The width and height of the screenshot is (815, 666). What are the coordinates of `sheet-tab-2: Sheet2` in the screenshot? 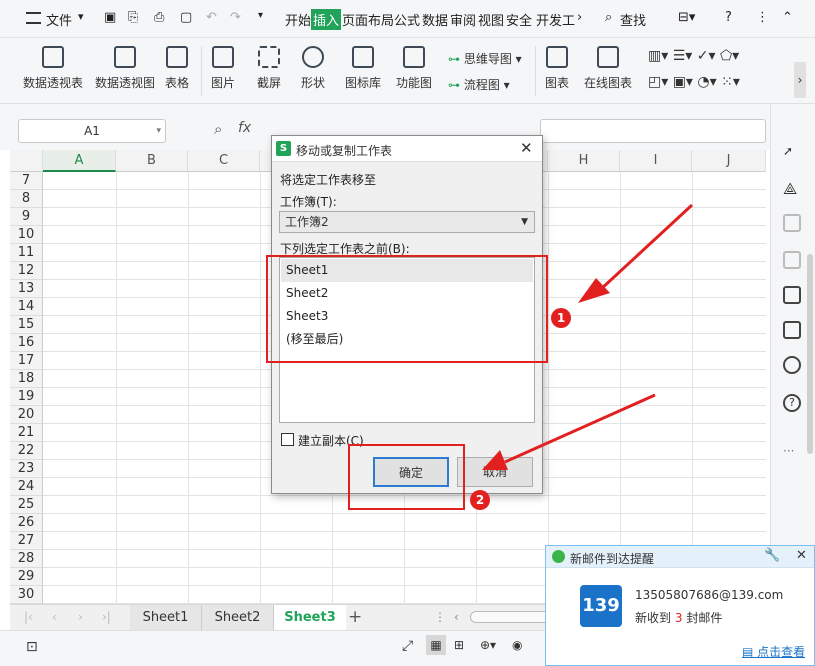 It's located at (238, 617).